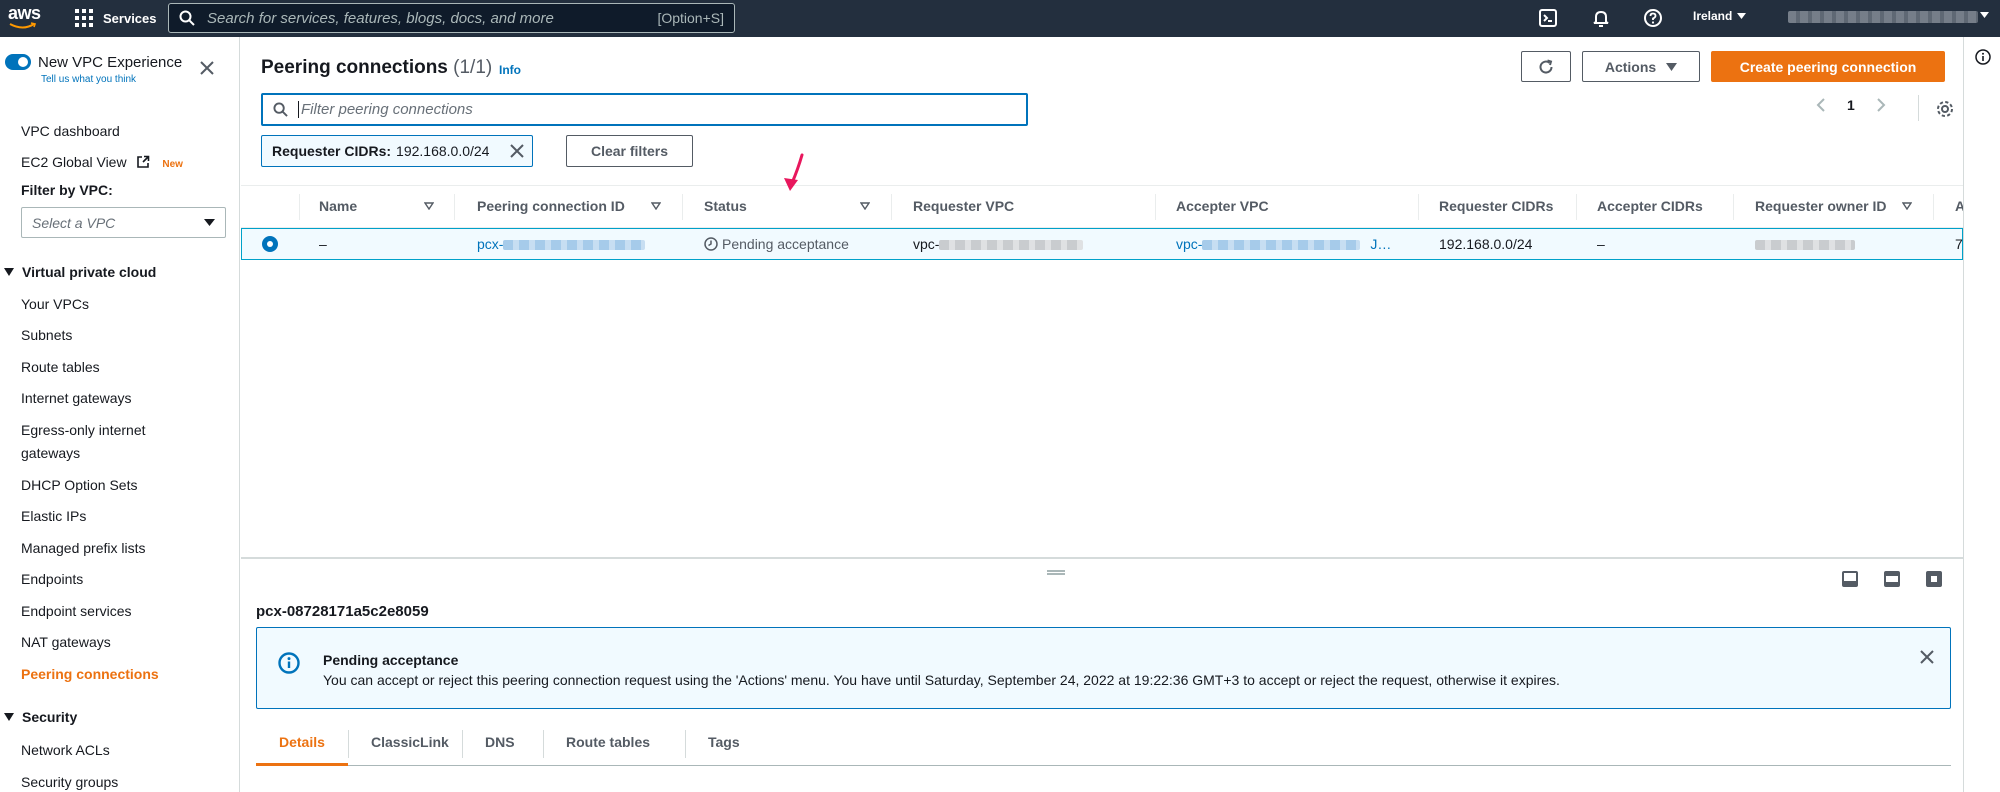 The image size is (2000, 792). I want to click on middle-panel-layout-icon, so click(1892, 579).